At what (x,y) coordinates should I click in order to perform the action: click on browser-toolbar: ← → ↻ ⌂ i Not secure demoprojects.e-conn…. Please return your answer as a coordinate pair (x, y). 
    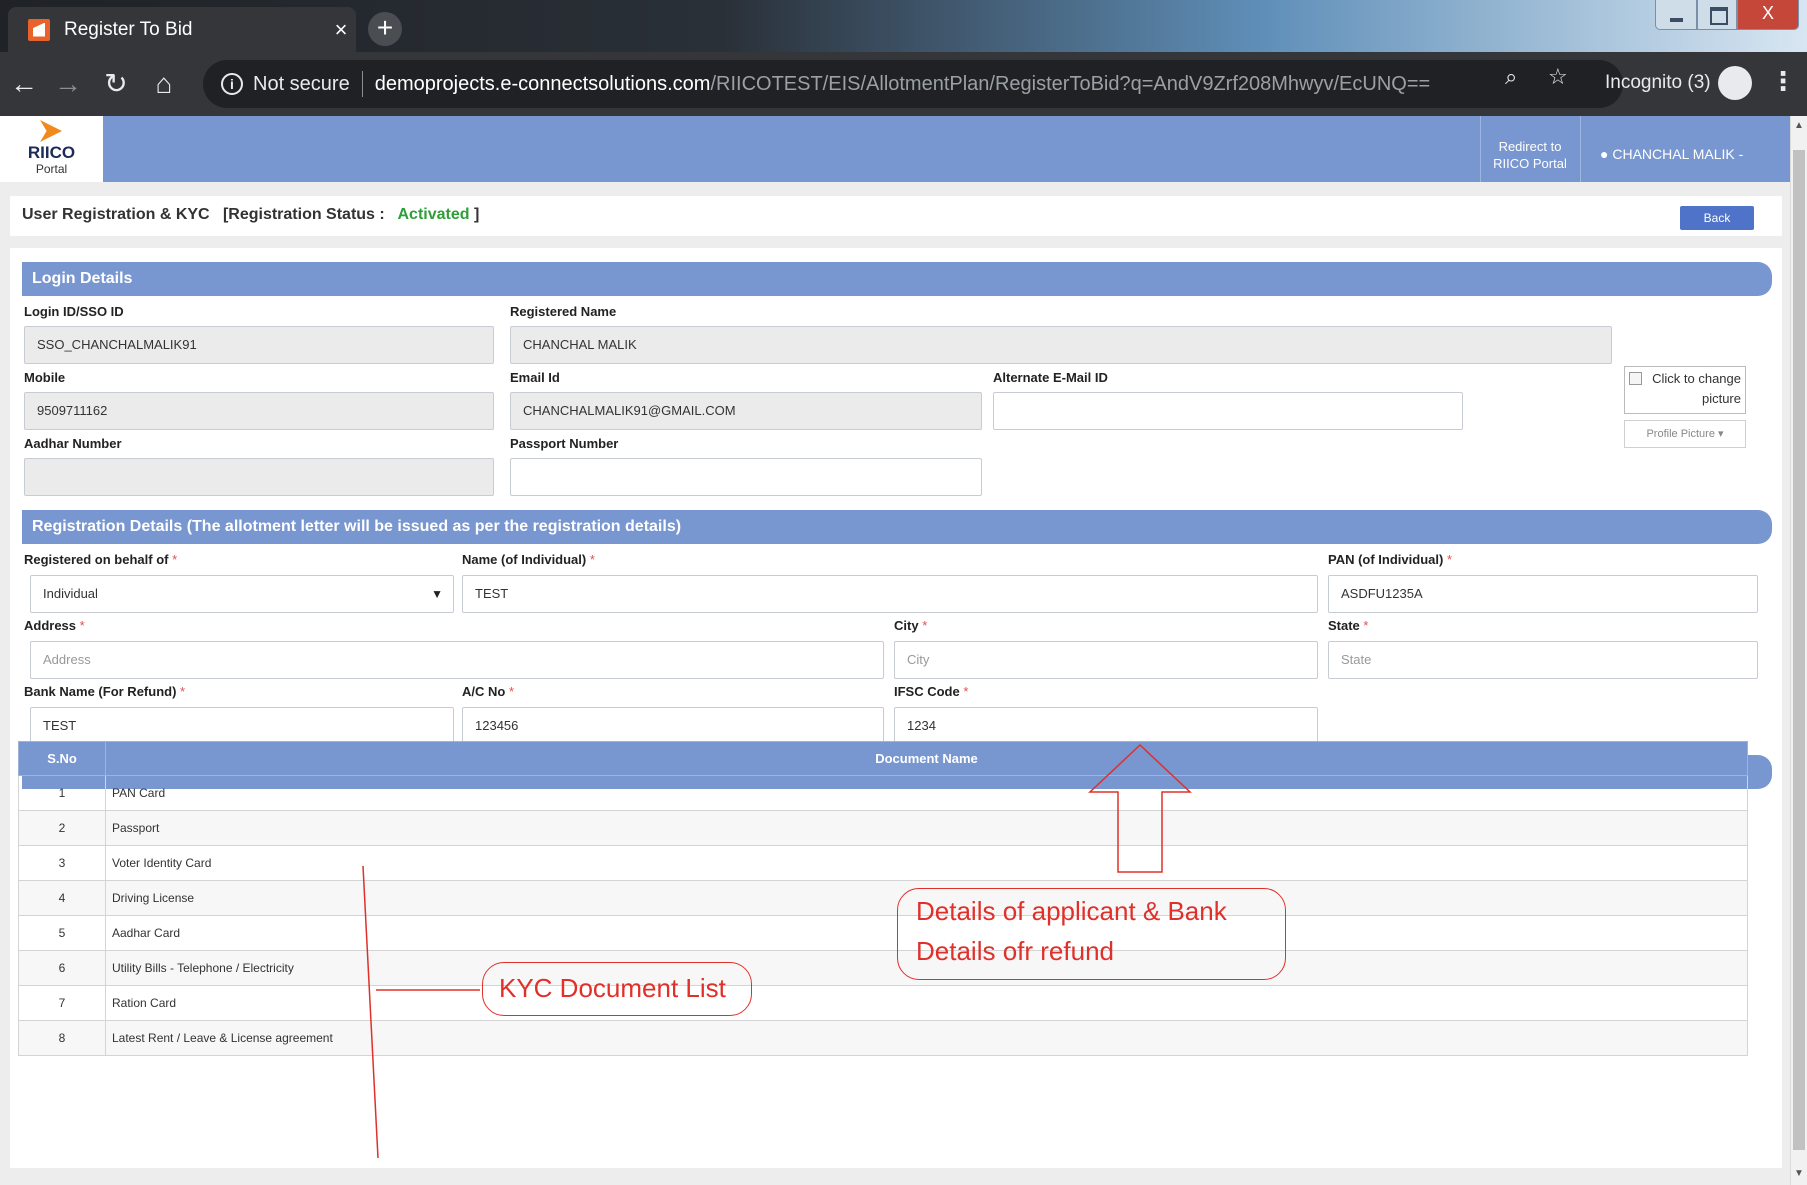
    Looking at the image, I should click on (903, 84).